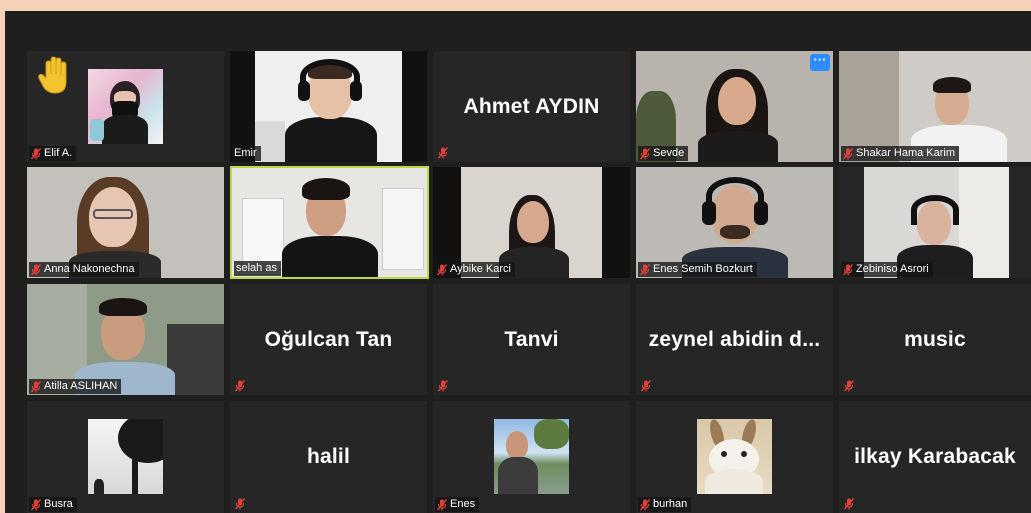 Image resolution: width=1031 pixels, height=513 pixels. I want to click on participant-name: Aybike Karci, so click(480, 269).